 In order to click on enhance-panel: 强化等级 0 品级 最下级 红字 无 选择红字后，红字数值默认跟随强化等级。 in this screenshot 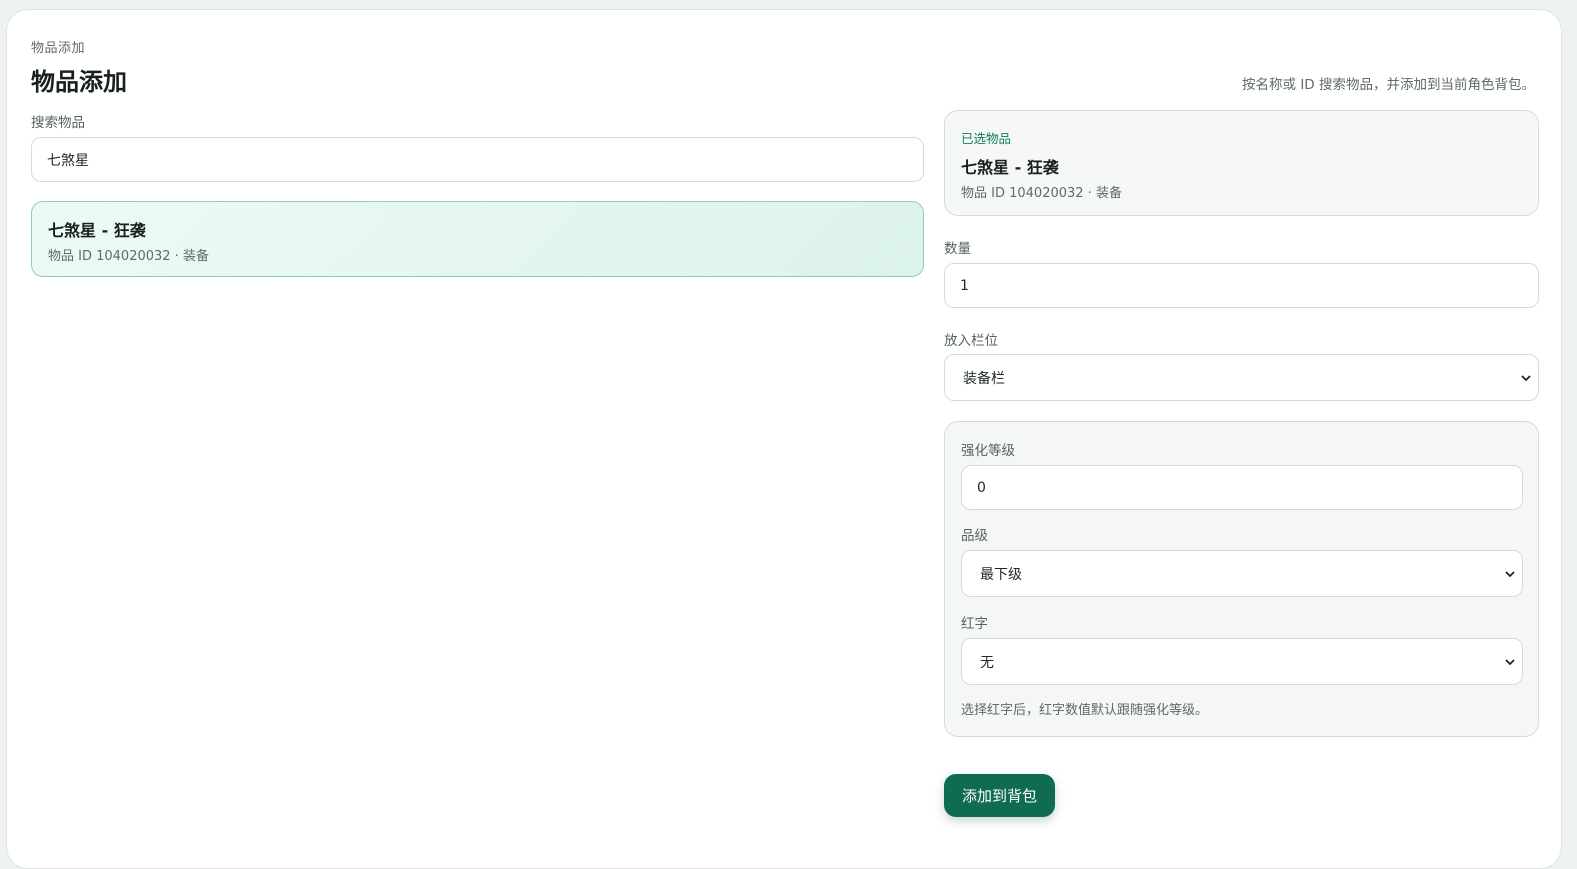, I will do `click(1241, 579)`.